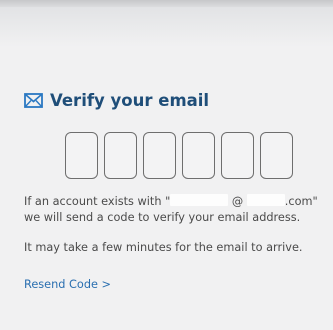 The width and height of the screenshot is (333, 330). Describe the element at coordinates (265, 200) in the screenshot. I see `redacted-email-domain` at that location.